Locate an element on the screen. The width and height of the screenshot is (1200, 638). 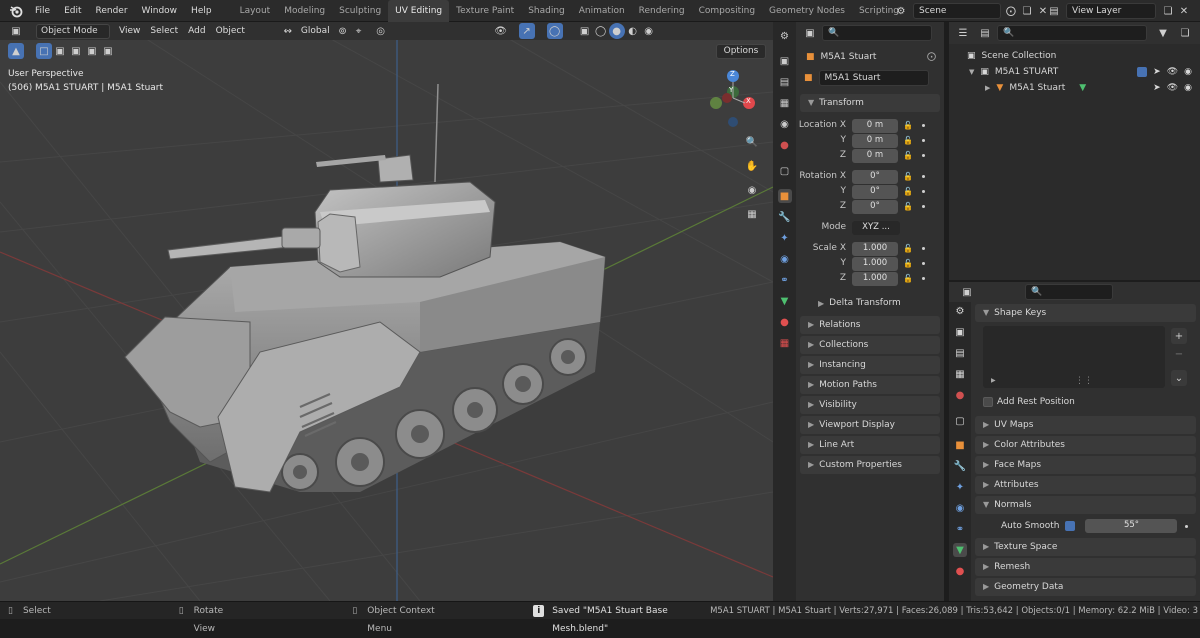
pin-icon: ⨀ is located at coordinates (1011, 11).